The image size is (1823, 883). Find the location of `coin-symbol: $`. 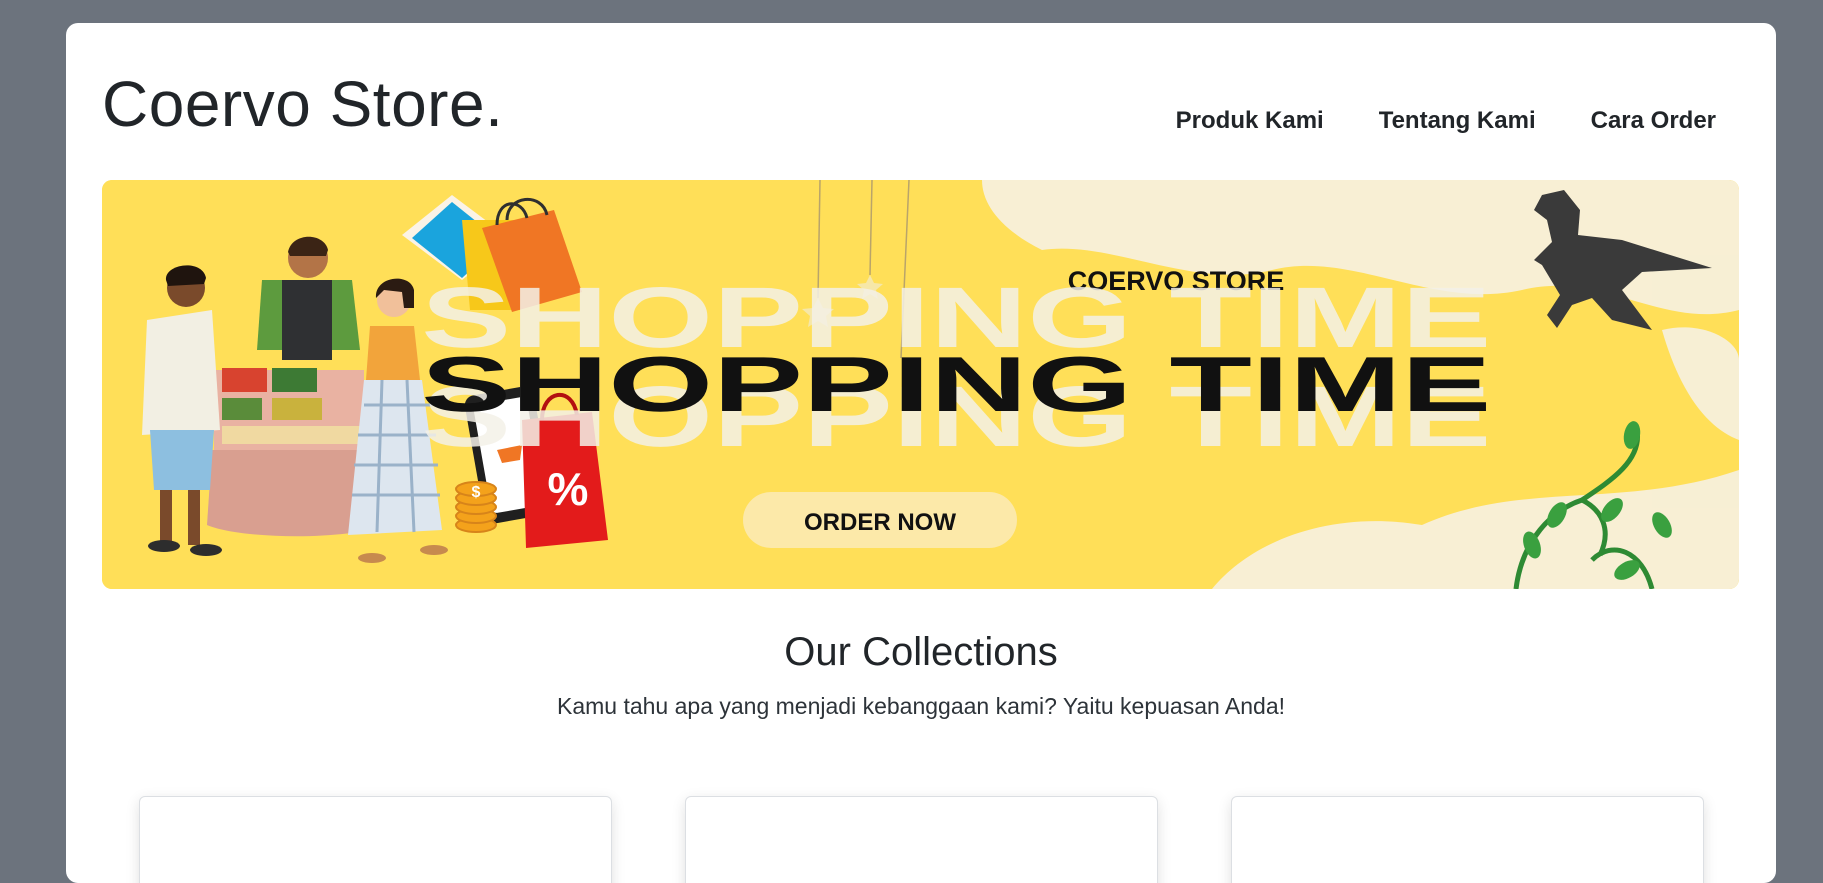

coin-symbol: $ is located at coordinates (476, 492).